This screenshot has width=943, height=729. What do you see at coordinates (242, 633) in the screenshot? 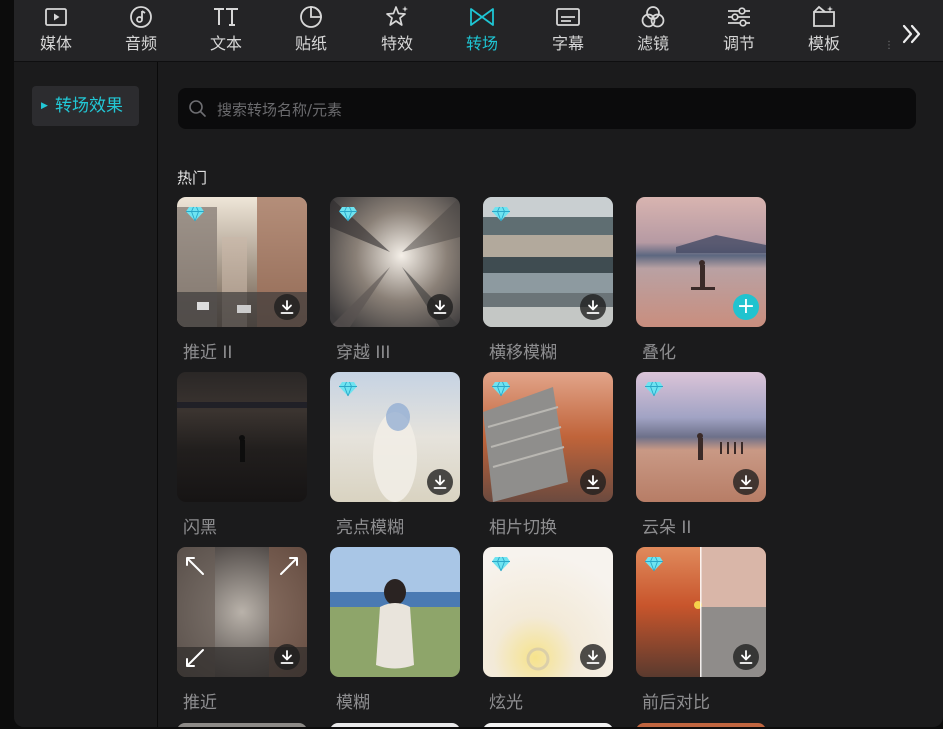
I see `transition-card: 推近` at bounding box center [242, 633].